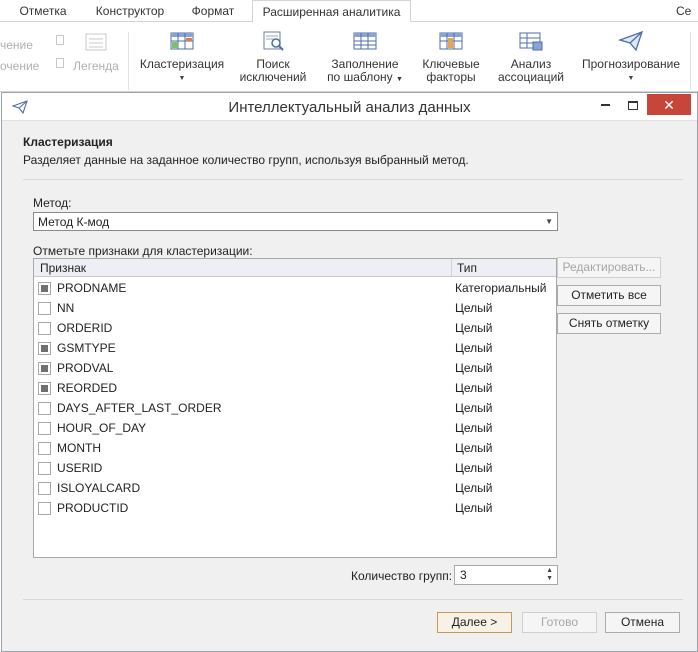 This screenshot has height=652, width=698. I want to click on check-all-button: Отметить все, so click(609, 295).